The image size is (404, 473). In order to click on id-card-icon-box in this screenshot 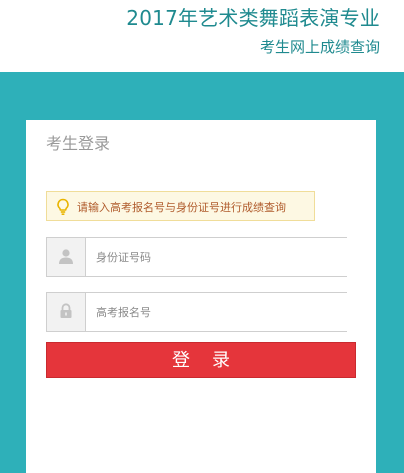, I will do `click(66, 257)`.